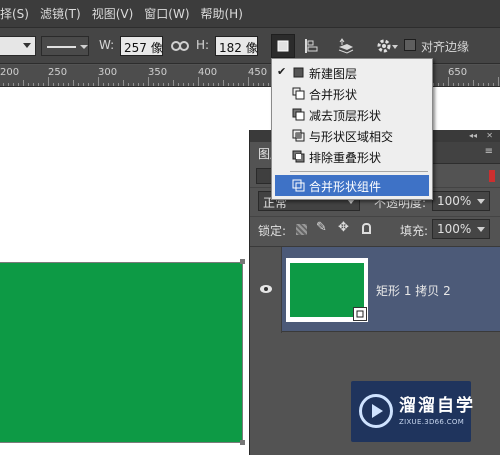 The image size is (500, 455). What do you see at coordinates (414, 231) in the screenshot?
I see `fill-label: 填充:` at bounding box center [414, 231].